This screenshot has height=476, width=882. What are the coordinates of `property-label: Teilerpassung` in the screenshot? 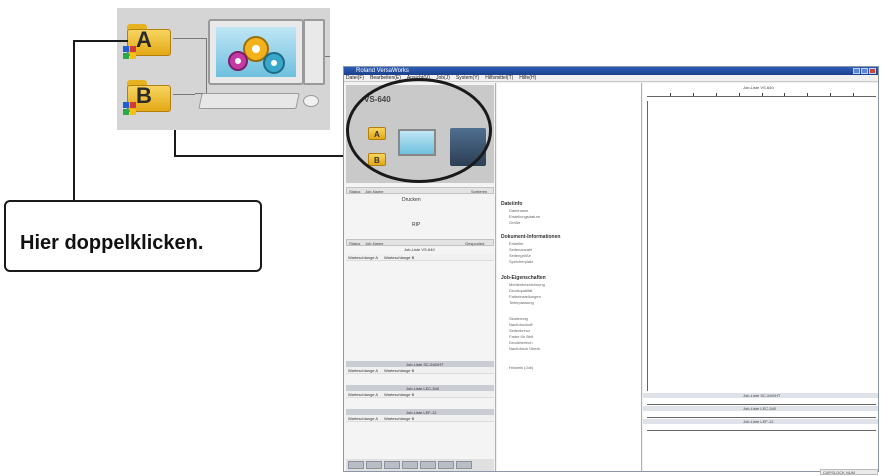 It's located at (521, 302).